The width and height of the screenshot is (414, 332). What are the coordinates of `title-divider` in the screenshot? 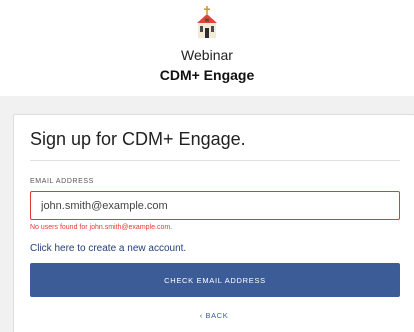 It's located at (215, 160).